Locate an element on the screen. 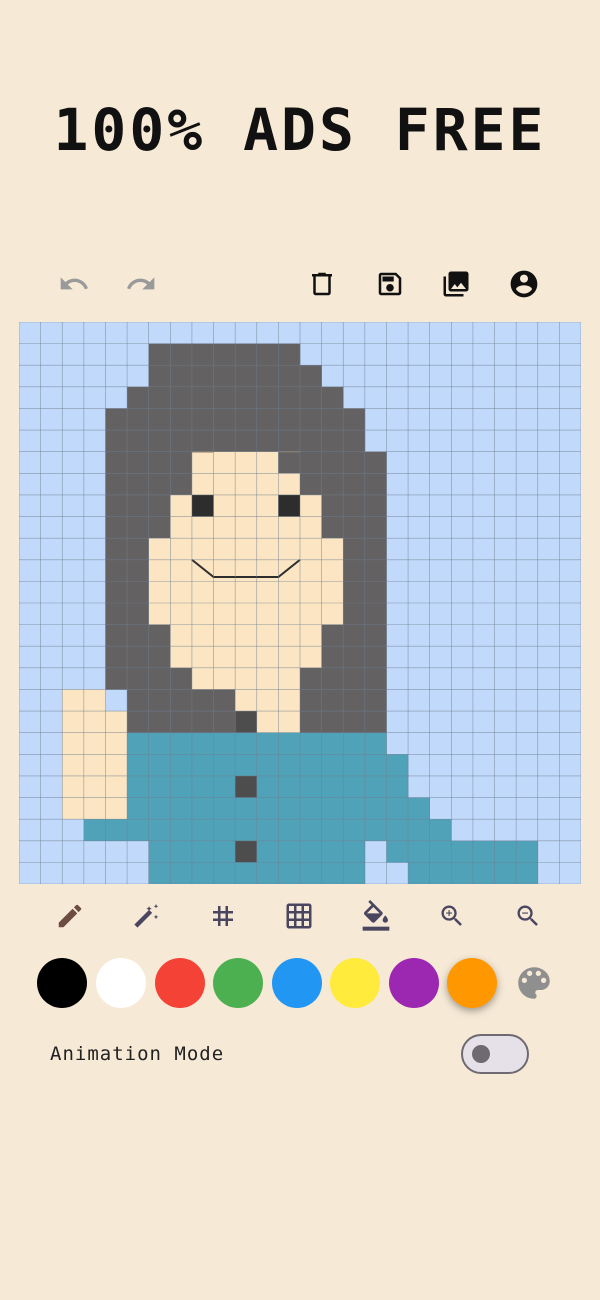 Image resolution: width=600 pixels, height=1300 pixels. delete-button is located at coordinates (322, 284).